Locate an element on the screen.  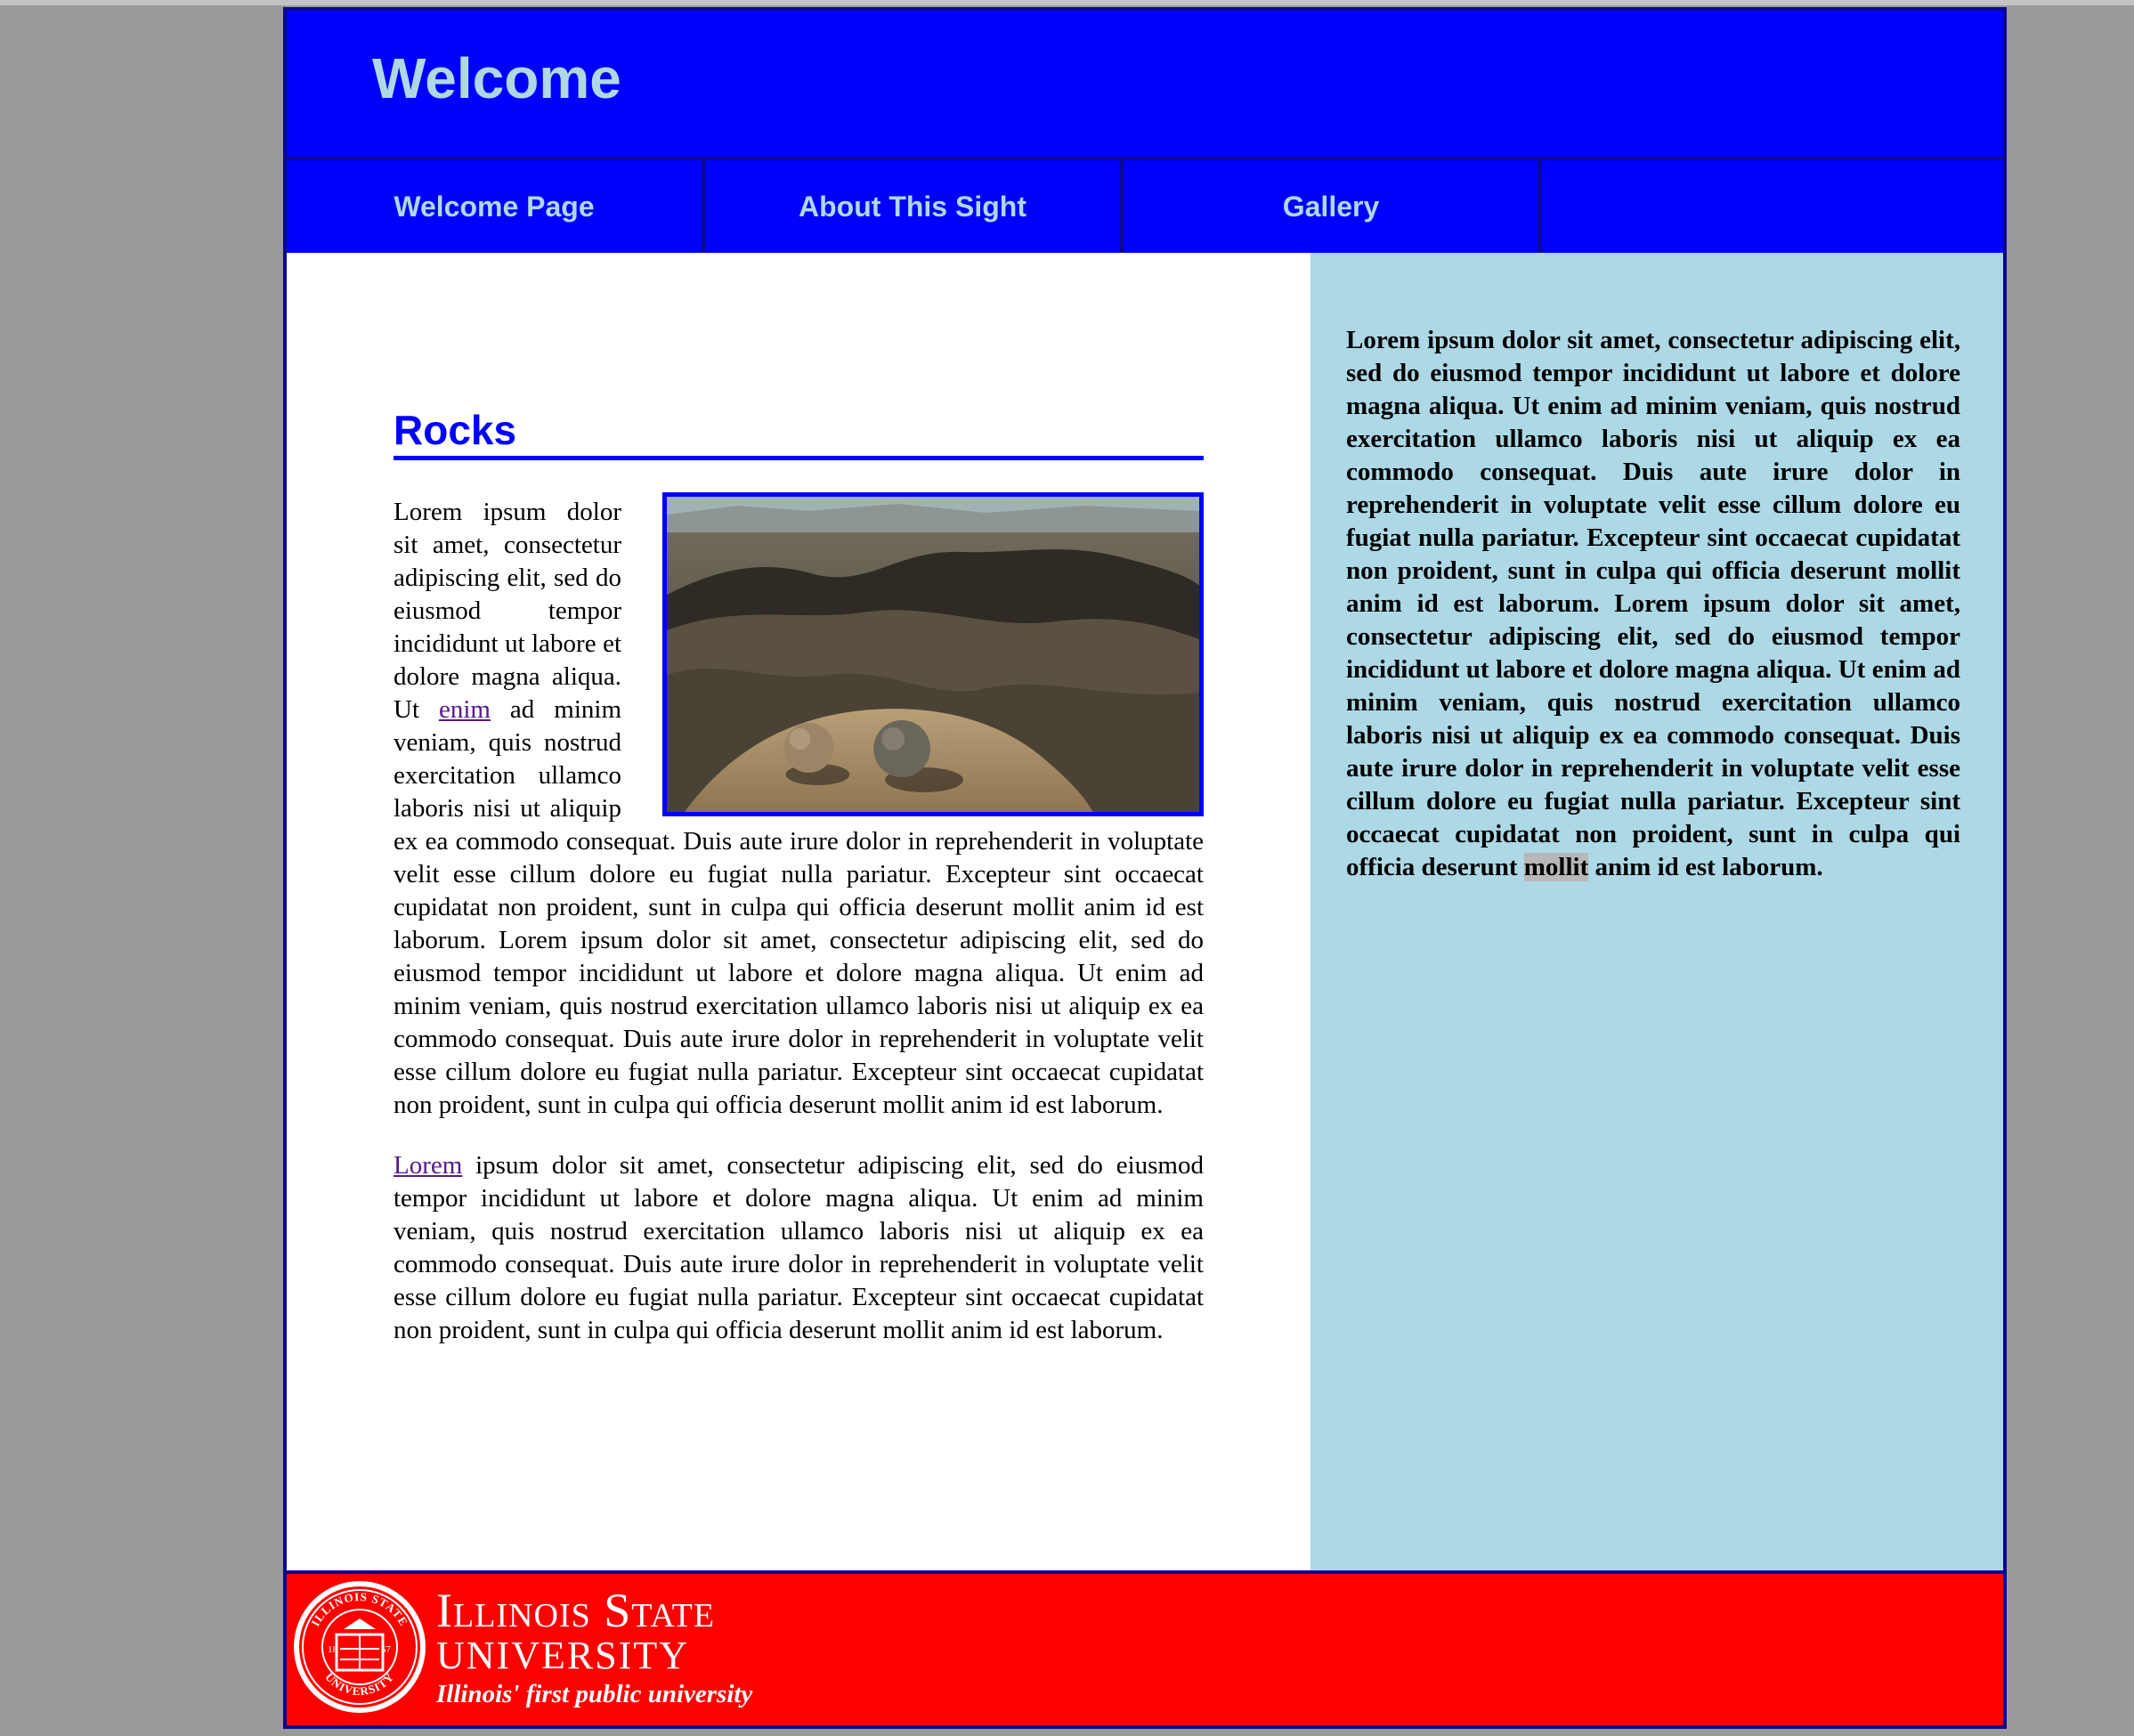
main-nav: Welcome Page About This Sight Gallery is located at coordinates (1145, 206).